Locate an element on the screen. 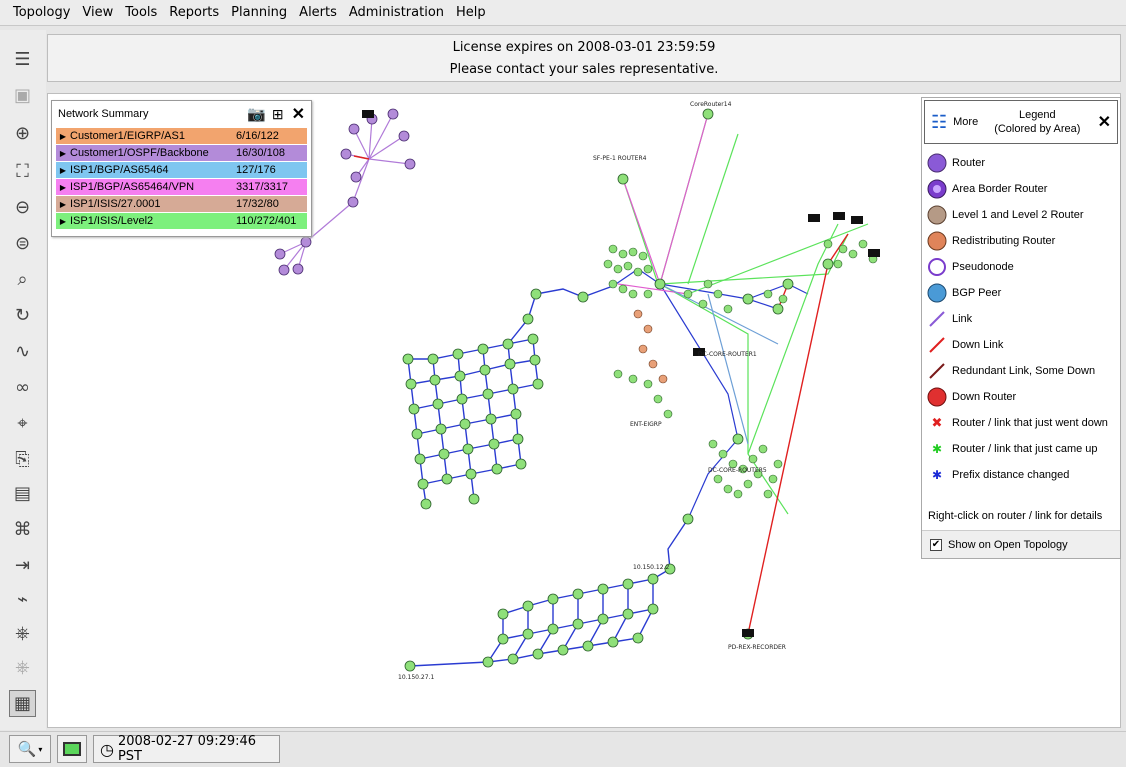  router-icon is located at coordinates (937, 163).